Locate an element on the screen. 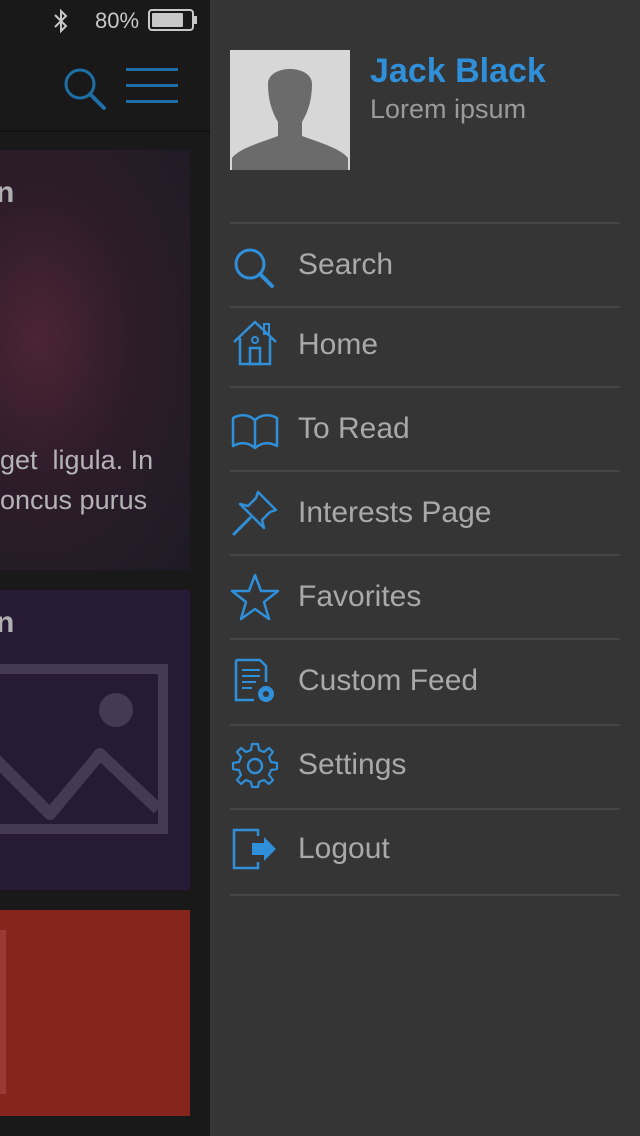  avatar is located at coordinates (290, 110).